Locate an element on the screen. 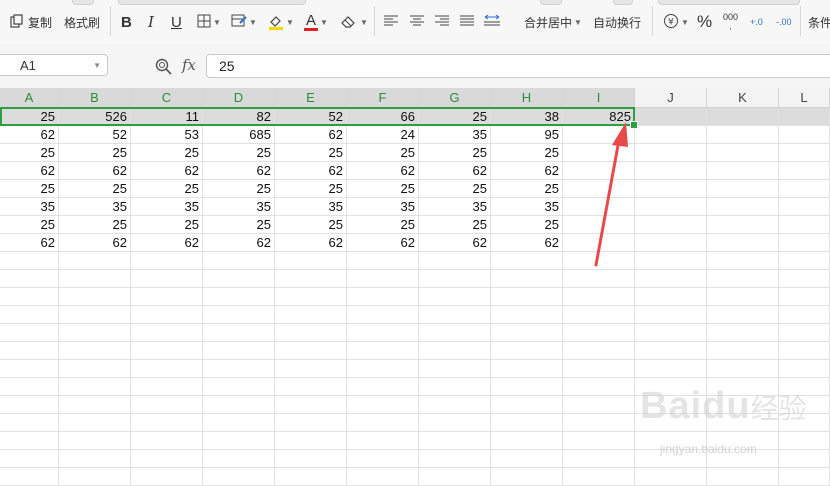 Image resolution: width=830 pixels, height=486 pixels. watermark-url: jingyan.baidu.com is located at coordinates (708, 449).